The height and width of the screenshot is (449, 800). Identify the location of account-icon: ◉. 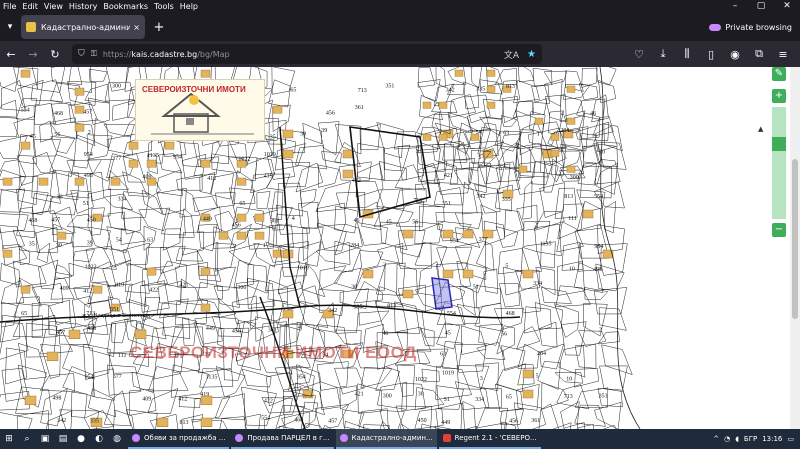
(735, 54).